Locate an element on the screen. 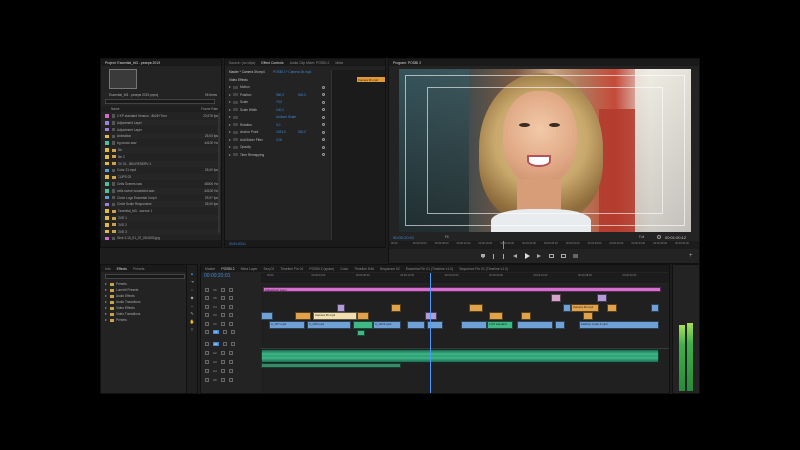 The width and height of the screenshot is (800, 450). clip-v3-b is located at coordinates (396, 308).